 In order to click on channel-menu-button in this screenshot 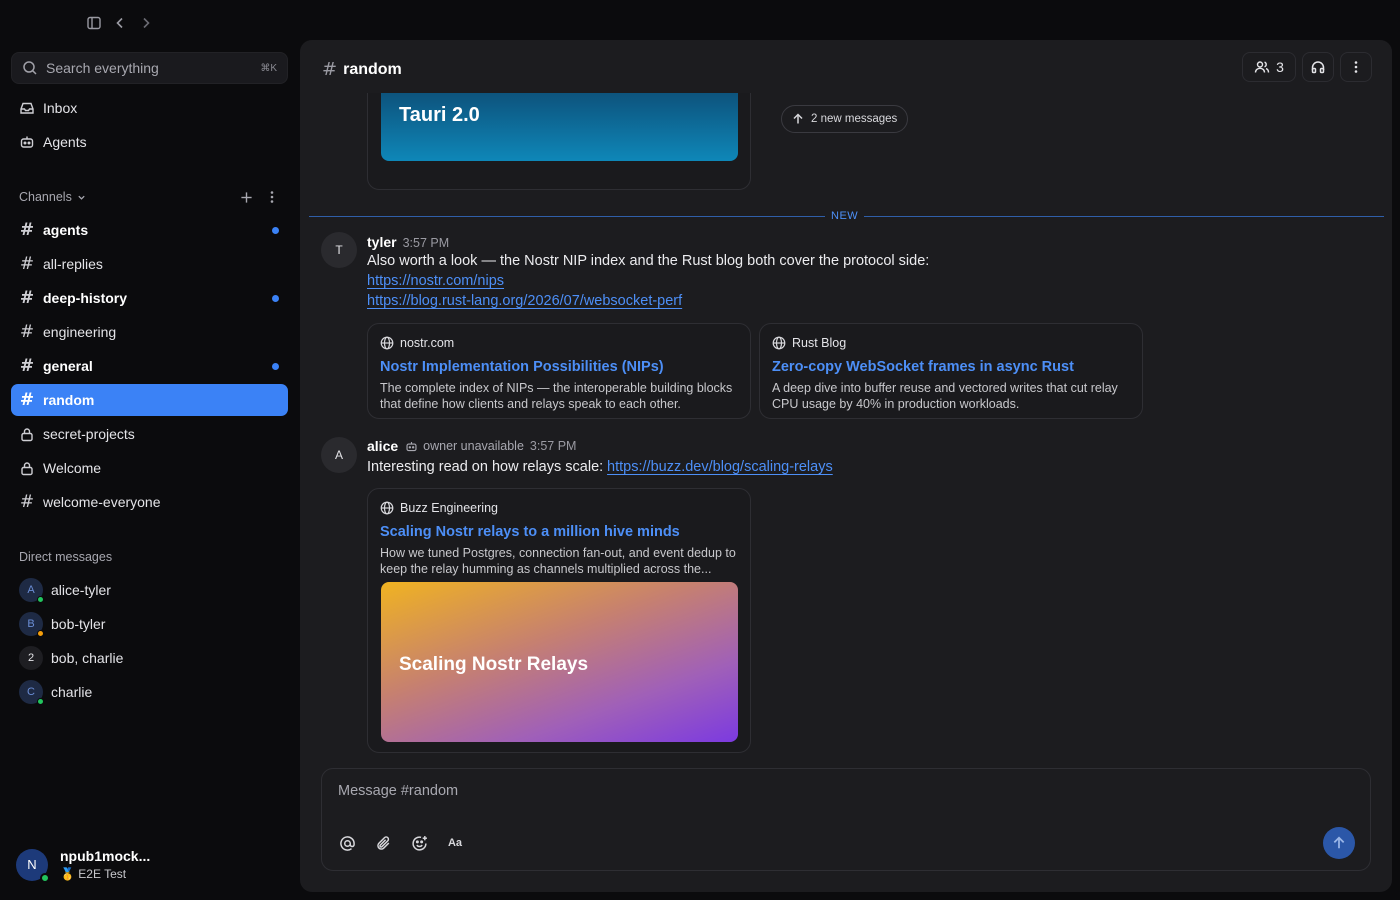, I will do `click(1356, 67)`.